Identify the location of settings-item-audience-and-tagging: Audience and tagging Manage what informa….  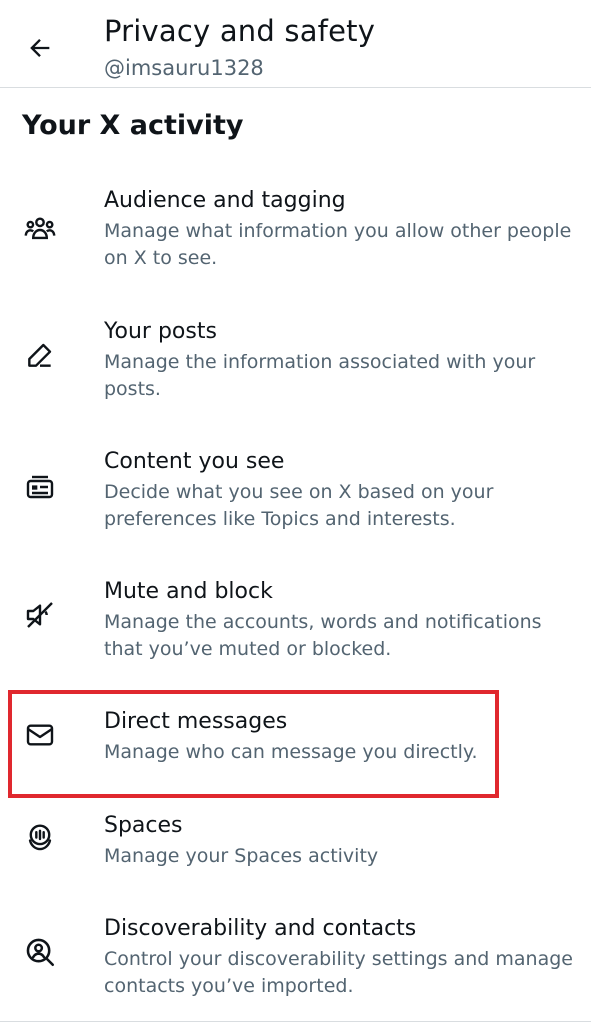
(295, 238).